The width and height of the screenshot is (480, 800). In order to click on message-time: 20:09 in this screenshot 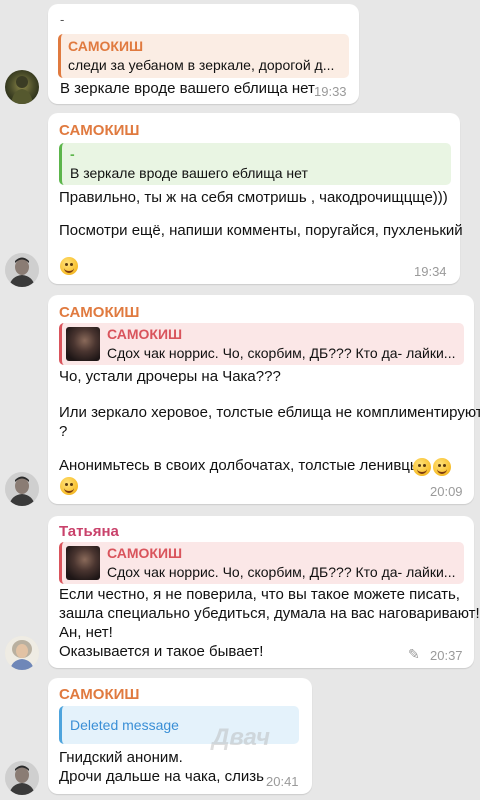, I will do `click(446, 491)`.